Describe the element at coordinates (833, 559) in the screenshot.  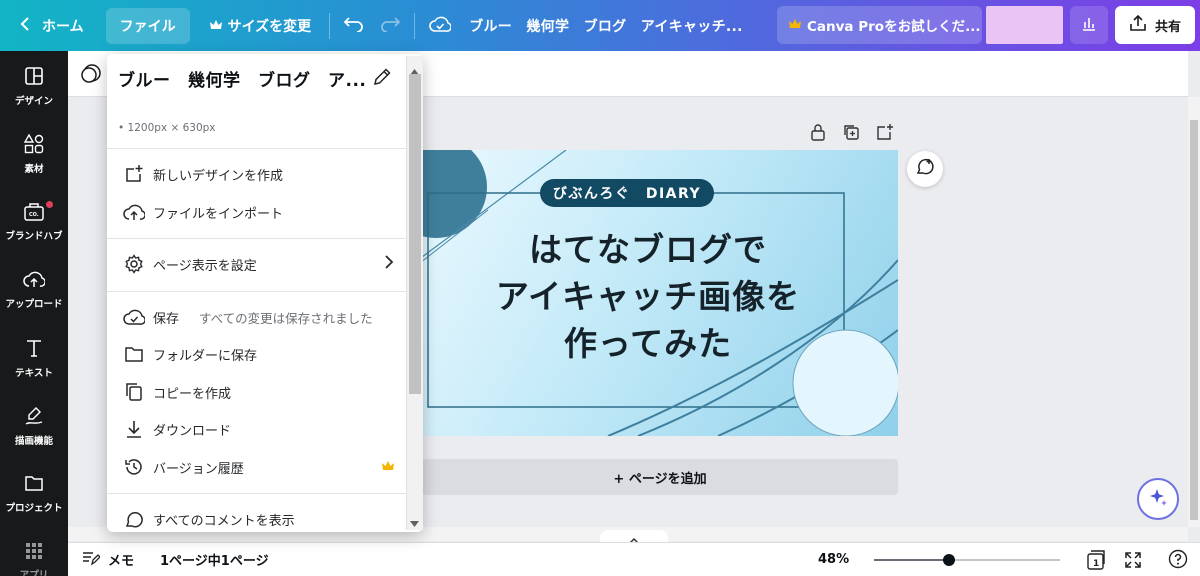
I see `zoom-value: 48%` at that location.